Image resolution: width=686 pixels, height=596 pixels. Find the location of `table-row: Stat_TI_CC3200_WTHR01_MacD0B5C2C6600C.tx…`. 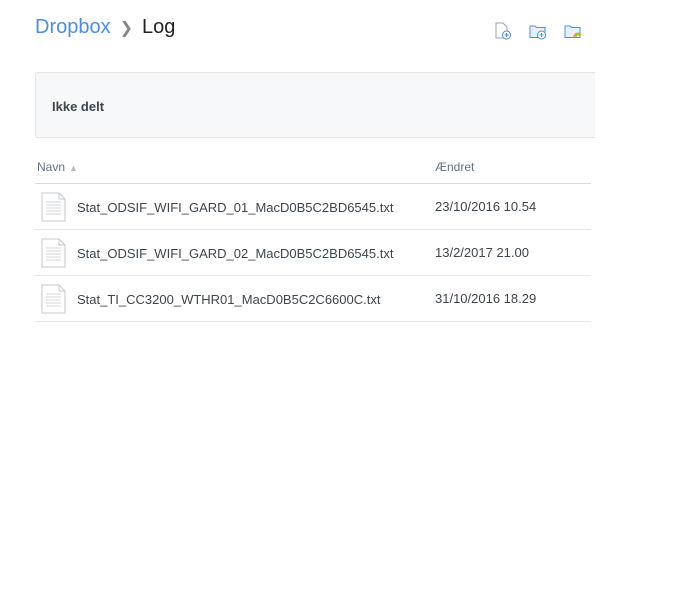

table-row: Stat_TI_CC3200_WTHR01_MacD0B5C2C6600C.tx… is located at coordinates (313, 299).